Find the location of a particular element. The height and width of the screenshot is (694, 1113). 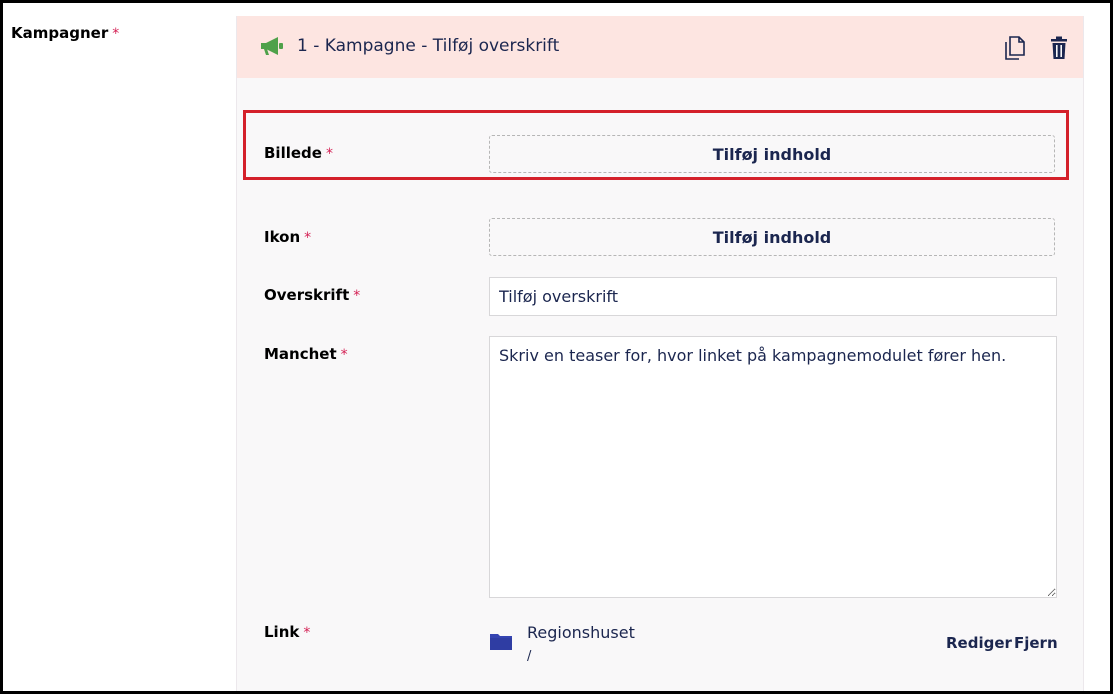

image-label: Billede * is located at coordinates (298, 153).